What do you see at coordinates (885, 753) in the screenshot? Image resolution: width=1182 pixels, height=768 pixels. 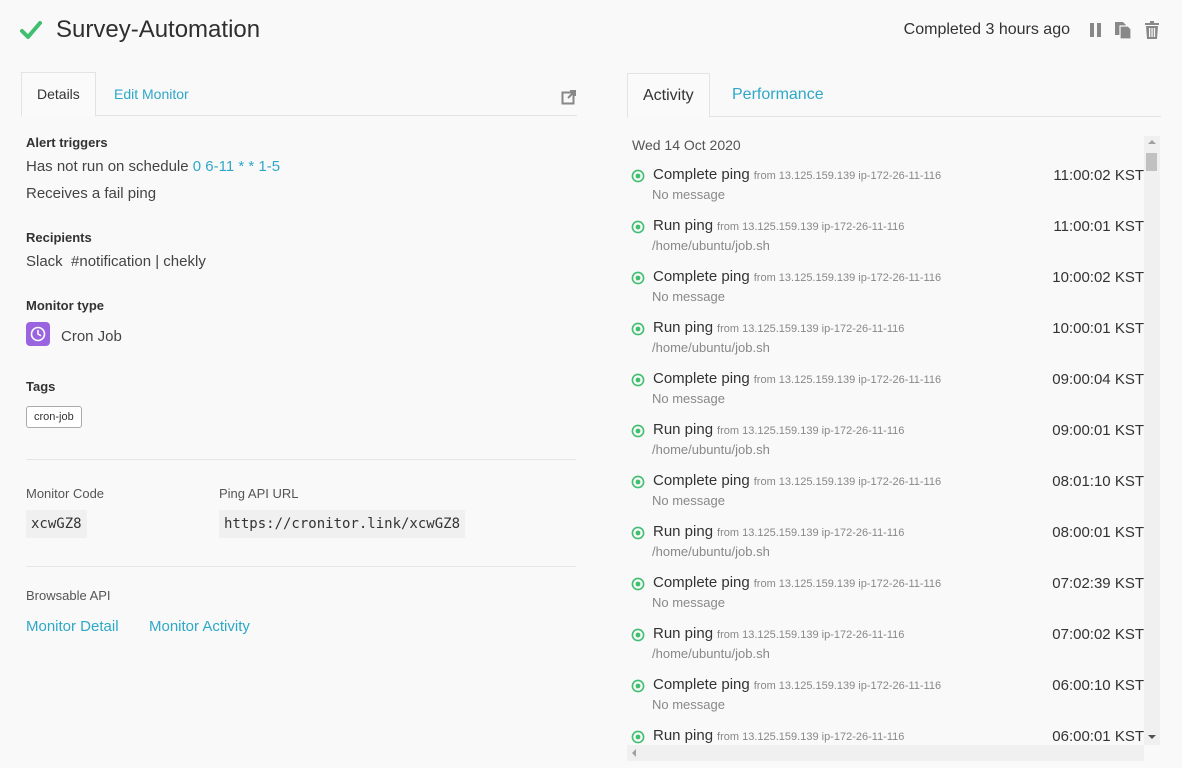 I see `horizontal-scrollbar` at bounding box center [885, 753].